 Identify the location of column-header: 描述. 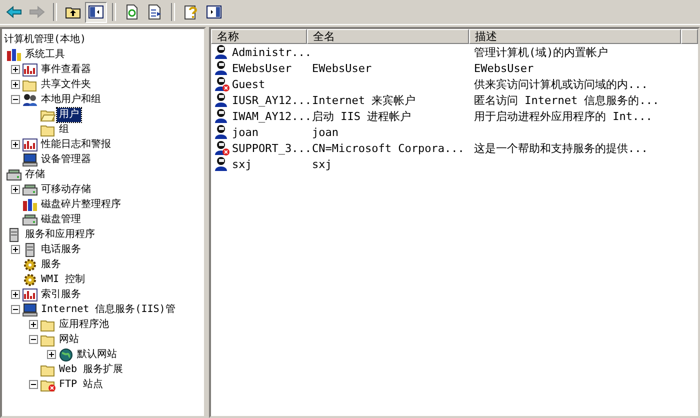
(575, 36).